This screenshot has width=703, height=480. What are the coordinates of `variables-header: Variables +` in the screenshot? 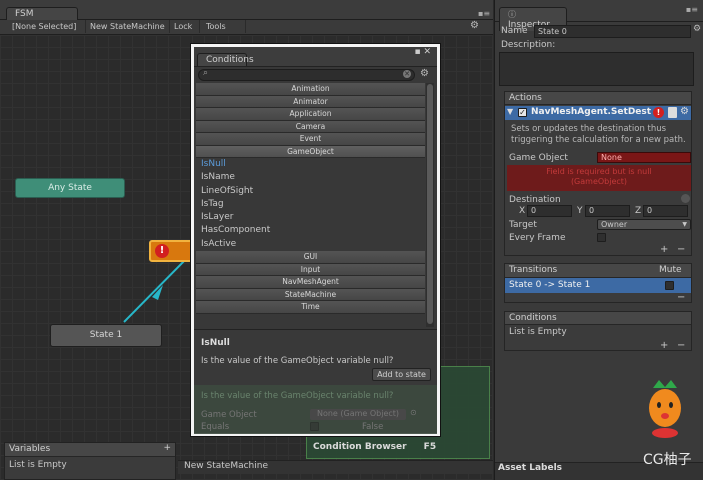 It's located at (90, 450).